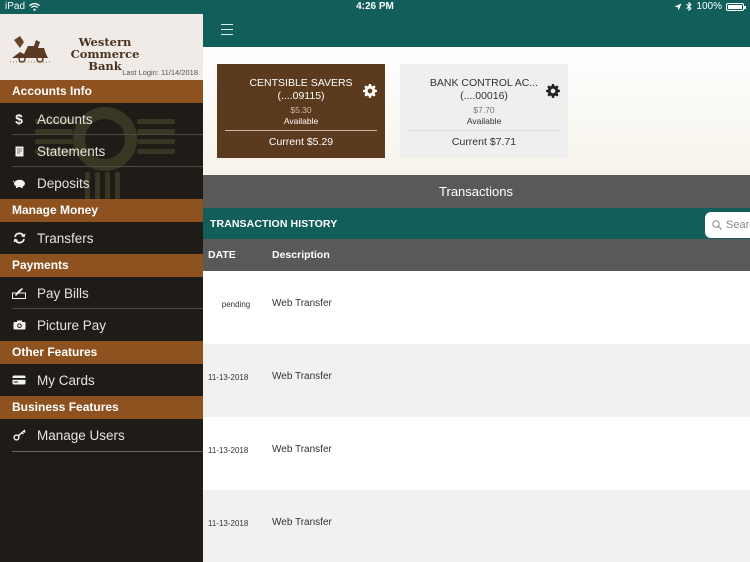 This screenshot has width=750, height=562. What do you see at coordinates (19, 151) in the screenshot?
I see `document-icon` at bounding box center [19, 151].